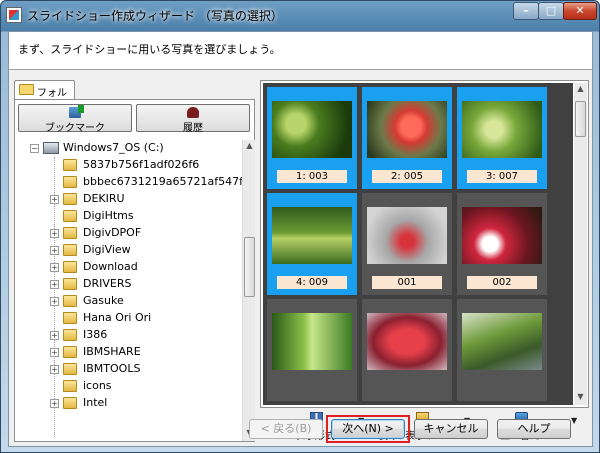 This screenshot has width=600, height=453. What do you see at coordinates (551, 11) in the screenshot?
I see `maximize-button: □` at bounding box center [551, 11].